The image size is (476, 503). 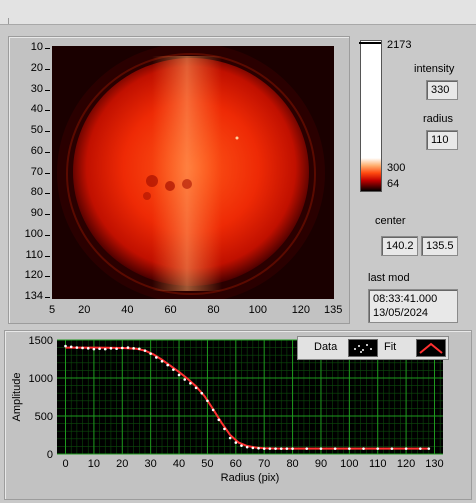 What do you see at coordinates (4, 21) in the screenshot?
I see `toolbar-divider` at bounding box center [4, 21].